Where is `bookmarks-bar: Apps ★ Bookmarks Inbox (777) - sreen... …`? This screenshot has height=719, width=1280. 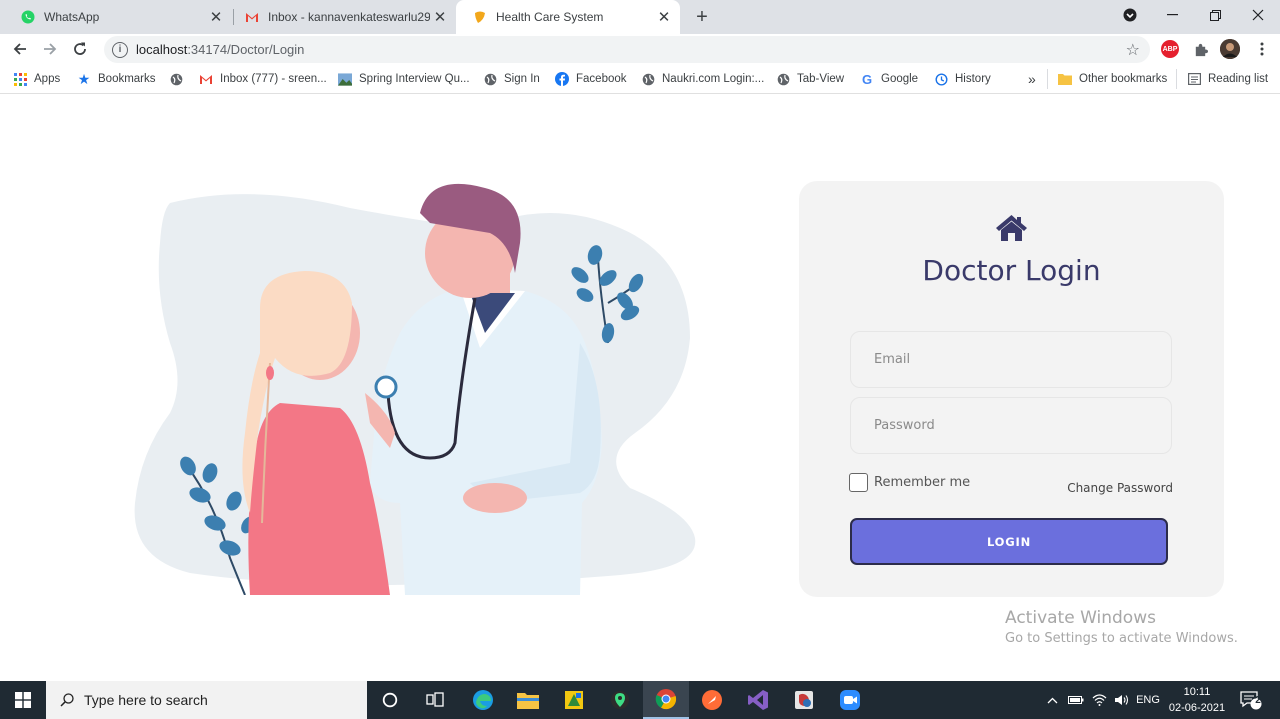 bookmarks-bar: Apps ★ Bookmarks Inbox (777) - sreen... … is located at coordinates (640, 79).